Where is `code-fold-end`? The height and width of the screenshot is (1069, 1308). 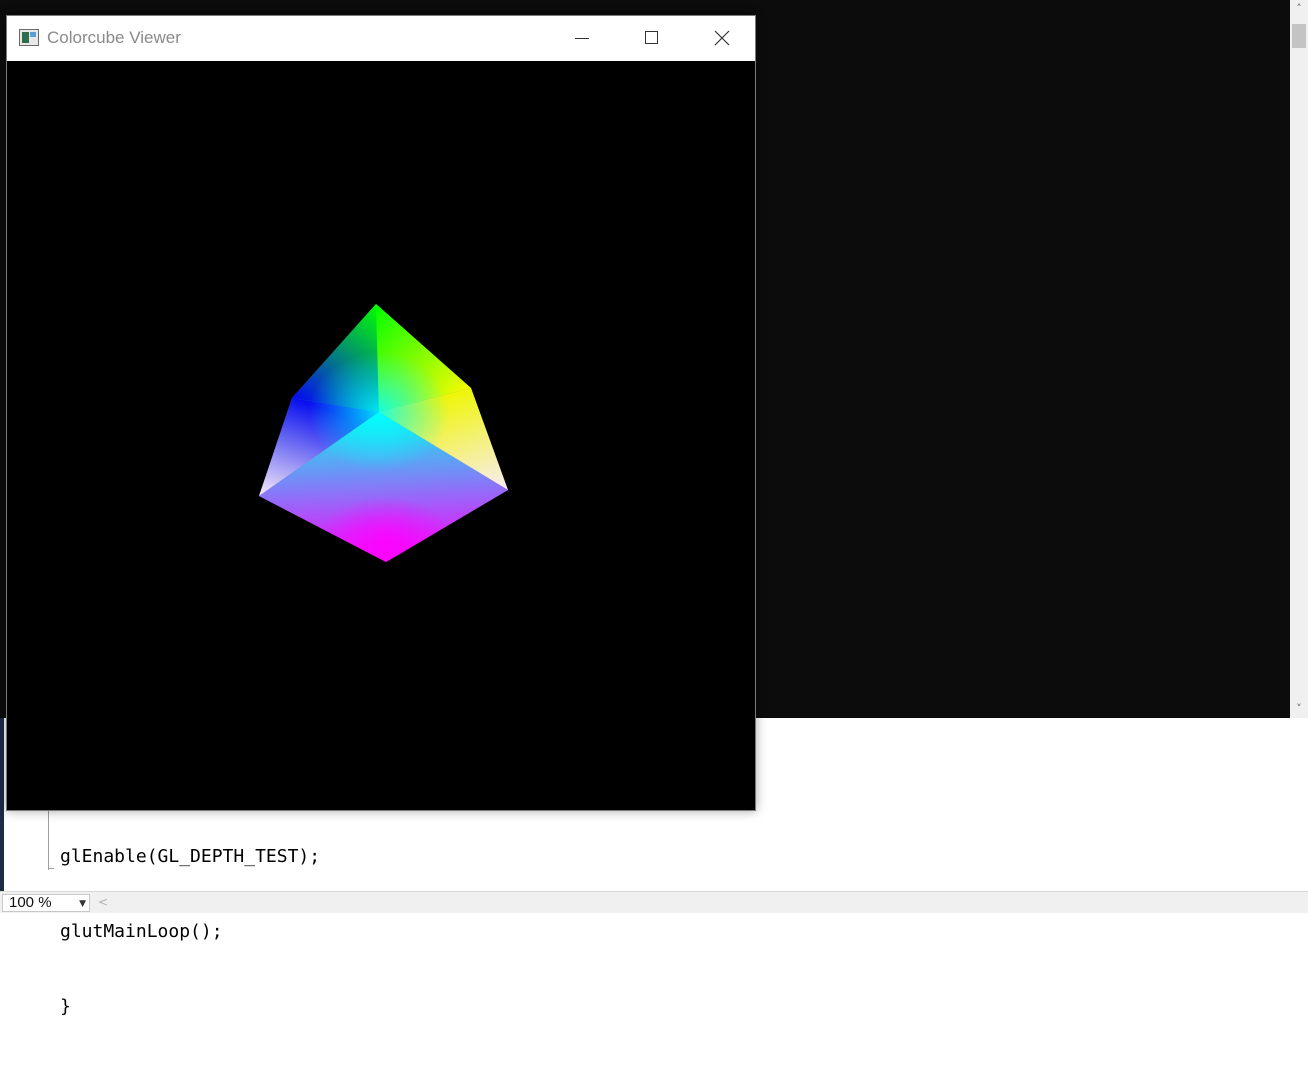
code-fold-end is located at coordinates (51, 868).